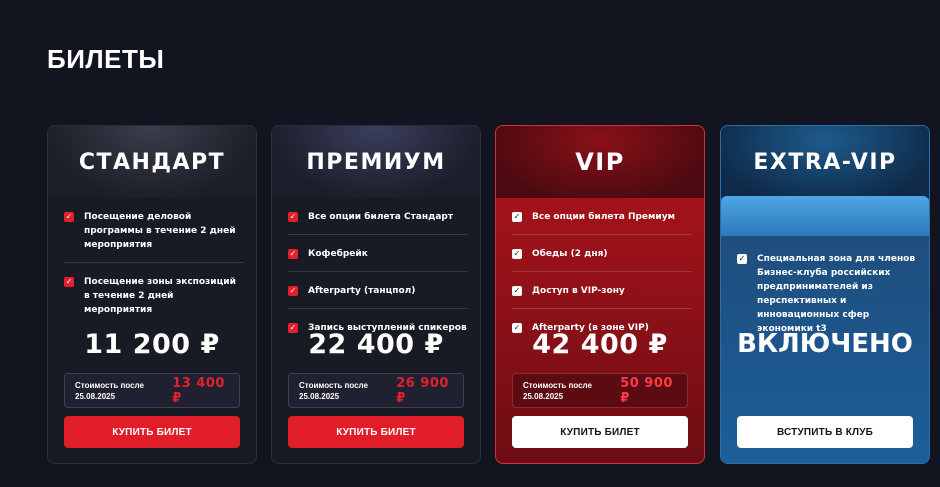 This screenshot has height=487, width=940. Describe the element at coordinates (600, 344) in the screenshot. I see `ticket-price: 42 400 ₽` at that location.